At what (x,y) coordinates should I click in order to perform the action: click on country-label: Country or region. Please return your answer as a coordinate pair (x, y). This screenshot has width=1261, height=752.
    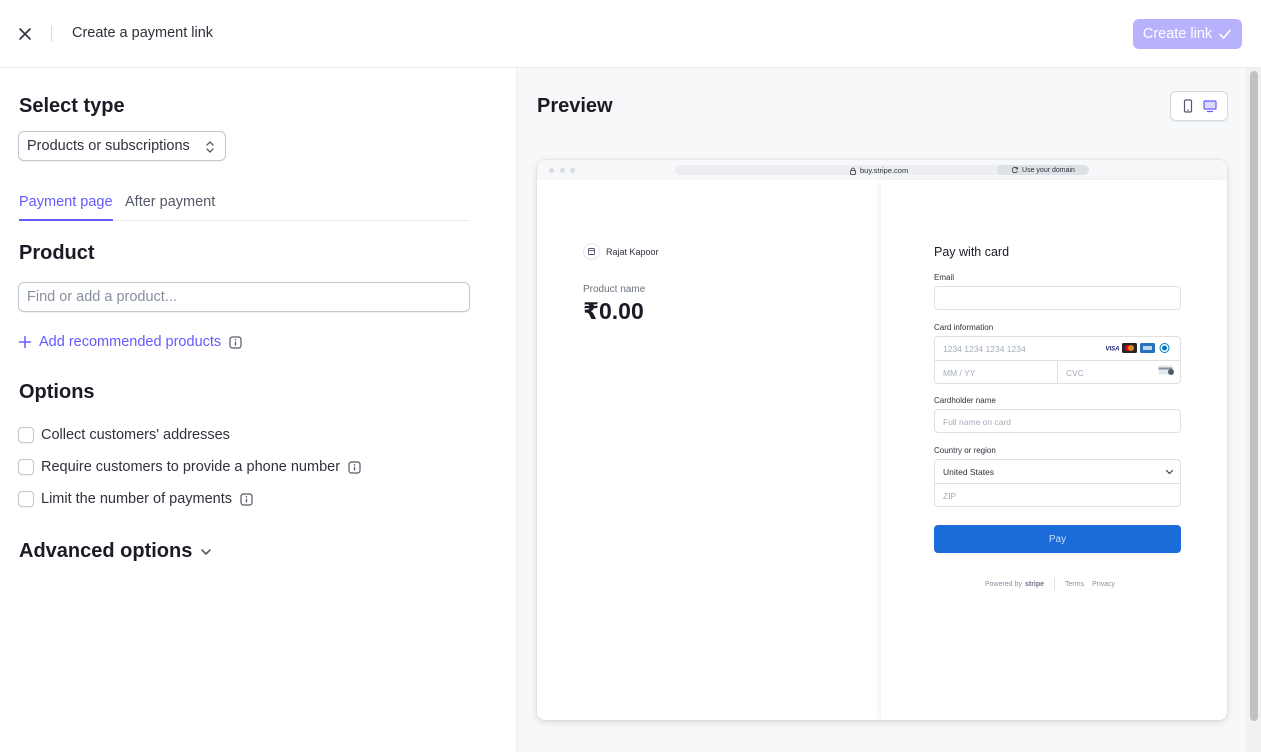
    Looking at the image, I should click on (965, 450).